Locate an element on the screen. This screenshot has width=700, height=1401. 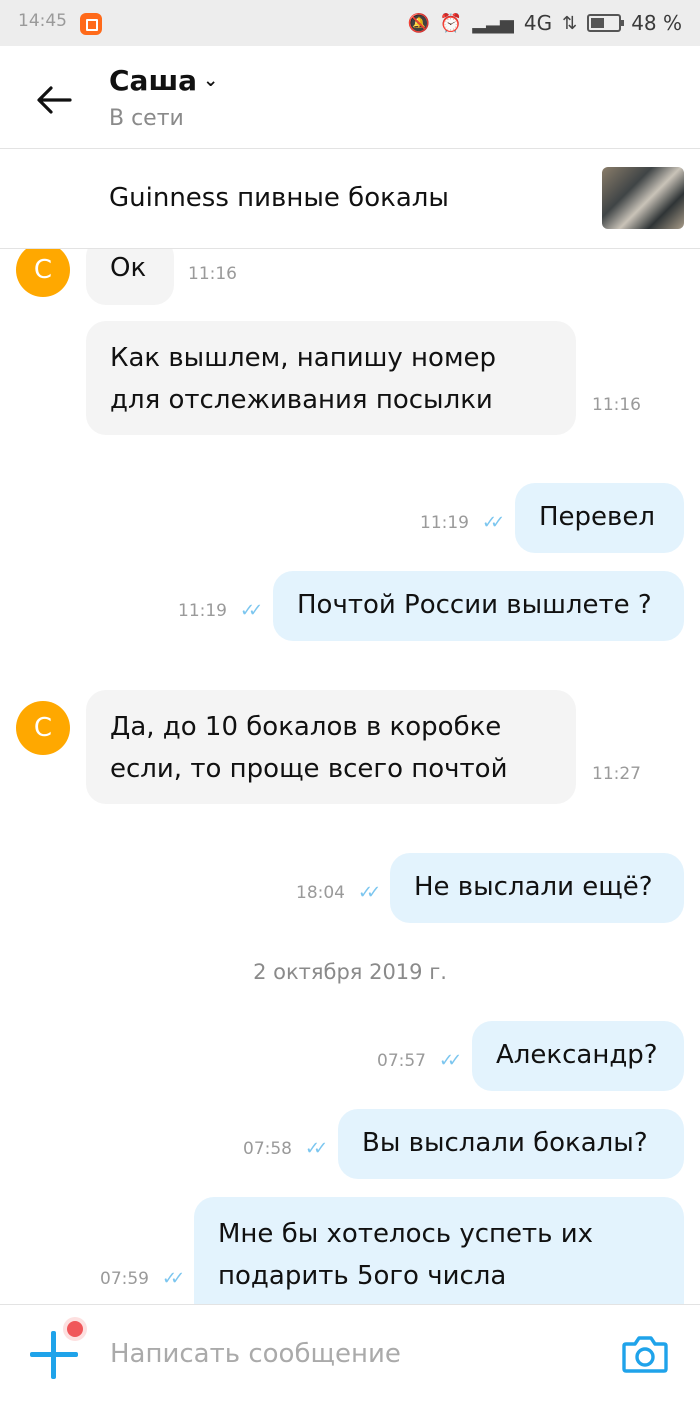
online-status: В сети is located at coordinates (146, 118).